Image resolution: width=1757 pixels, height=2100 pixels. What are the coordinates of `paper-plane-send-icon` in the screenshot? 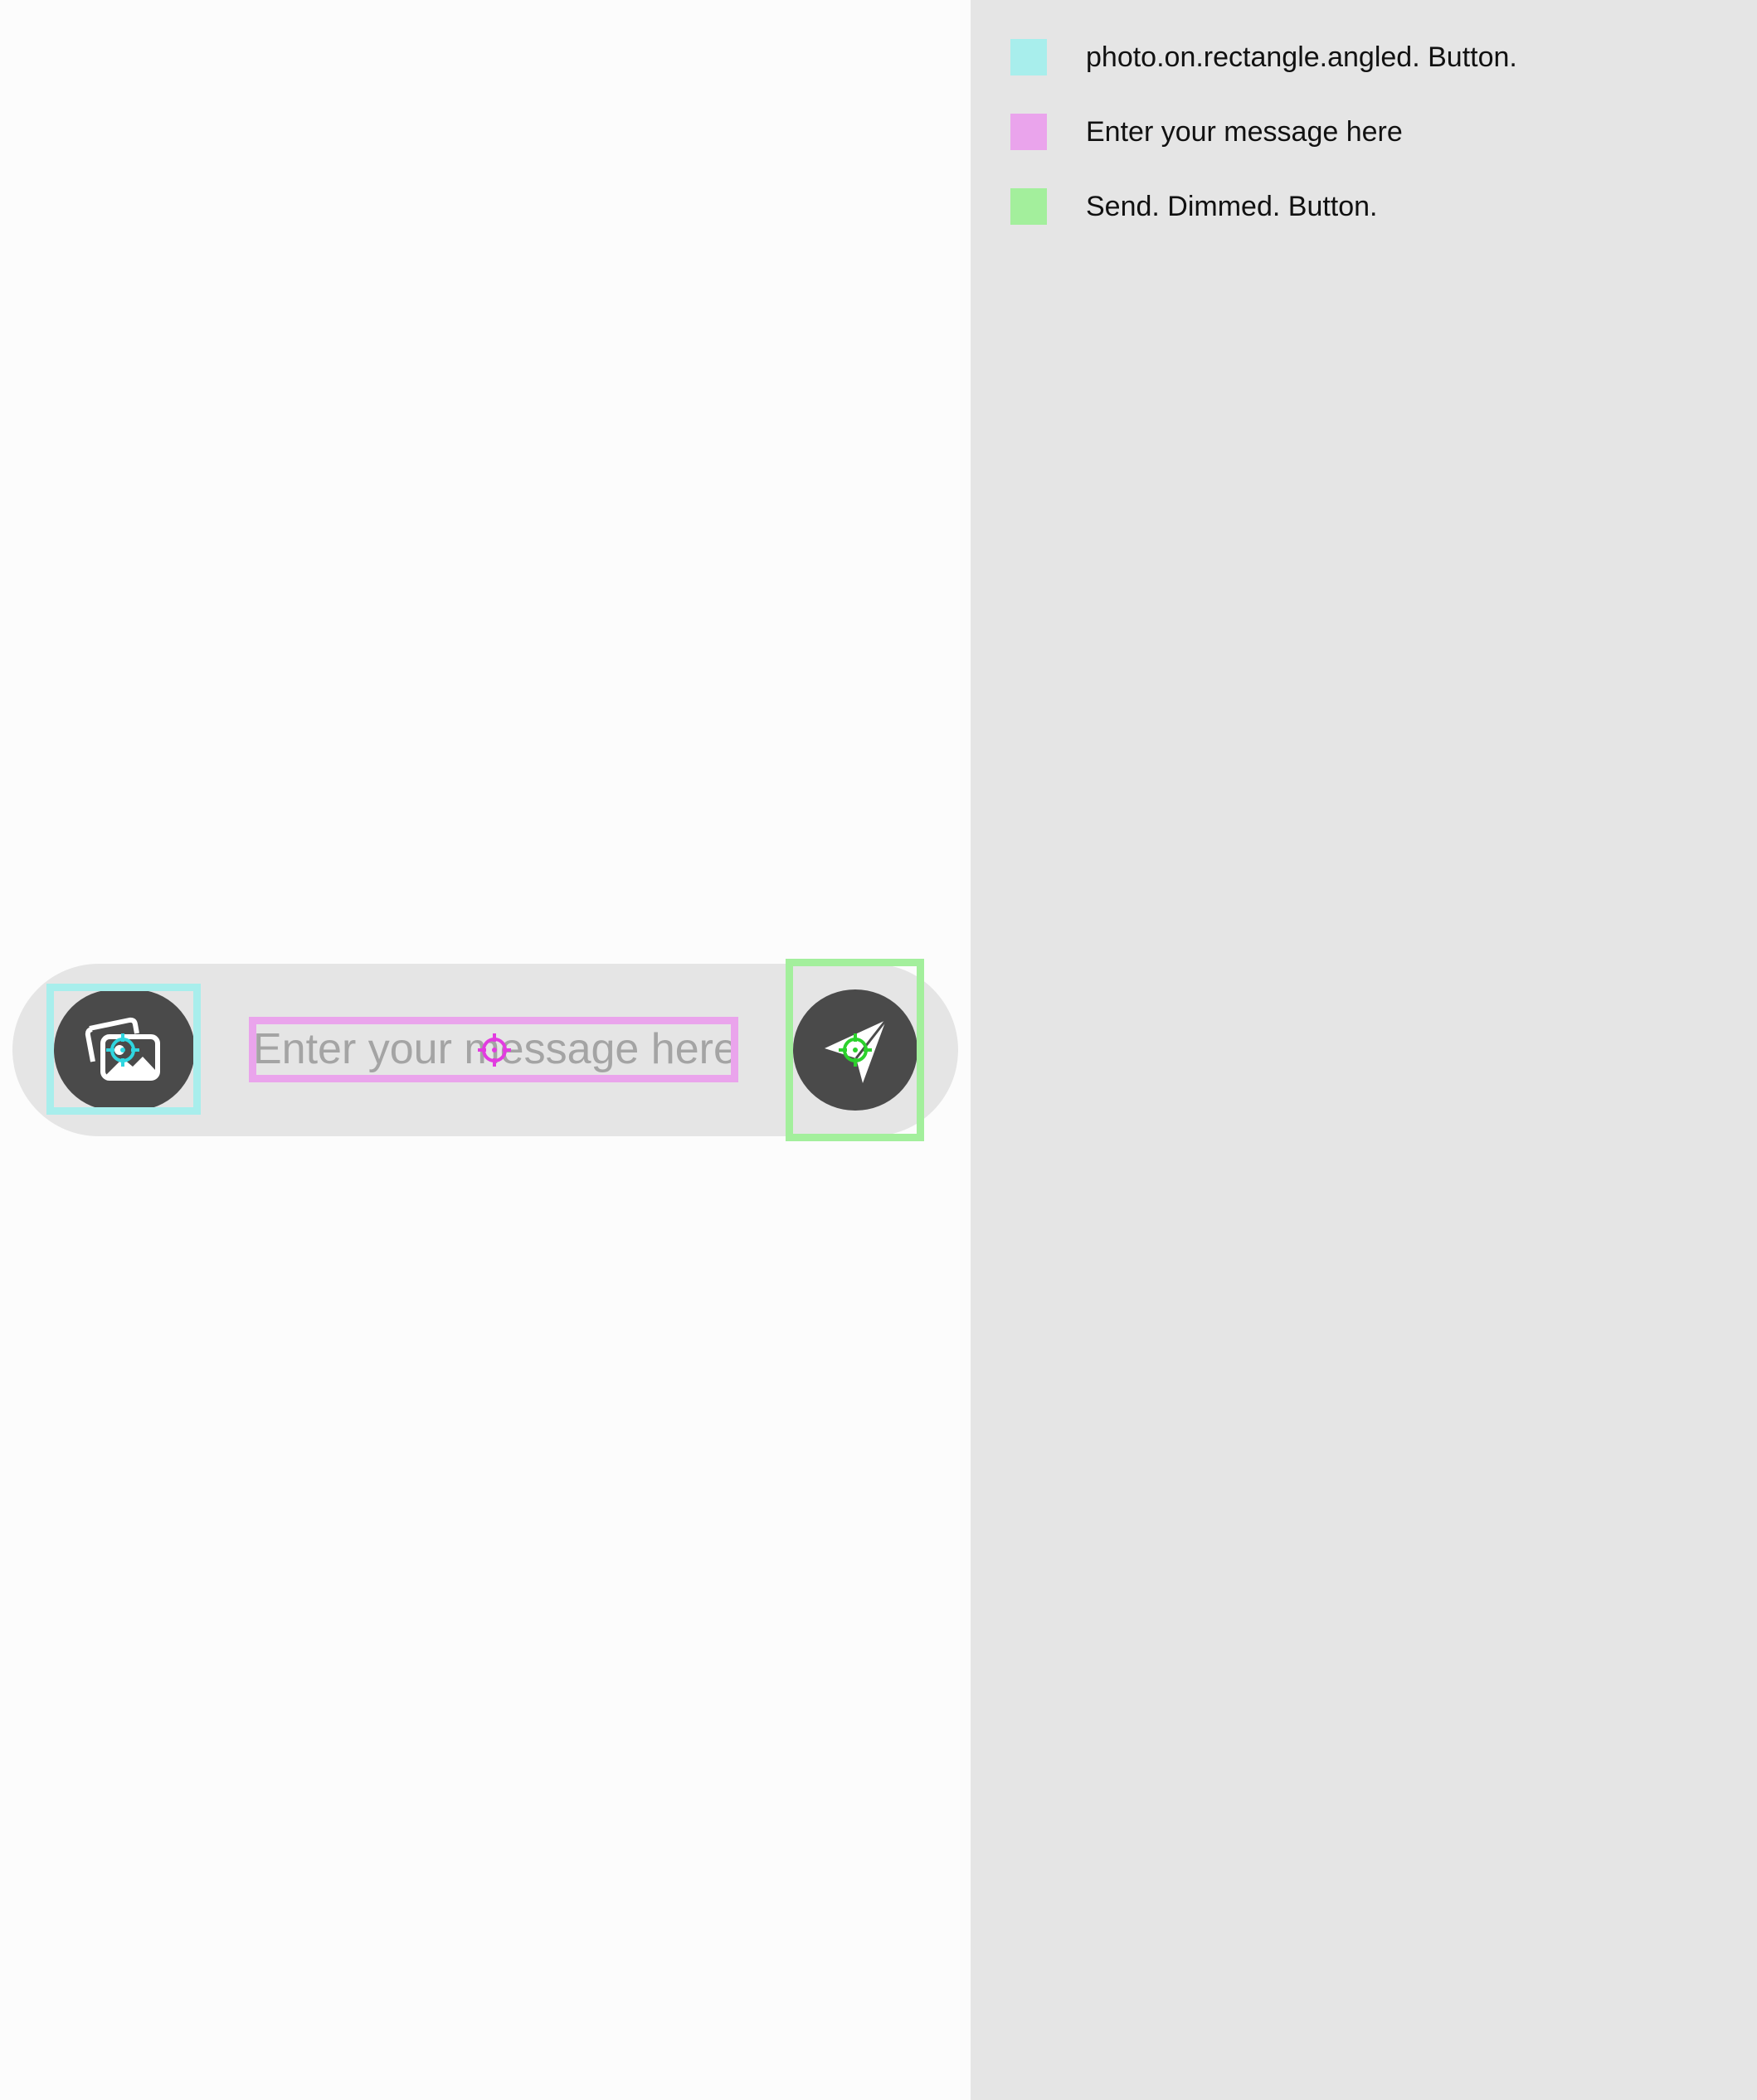 It's located at (856, 1051).